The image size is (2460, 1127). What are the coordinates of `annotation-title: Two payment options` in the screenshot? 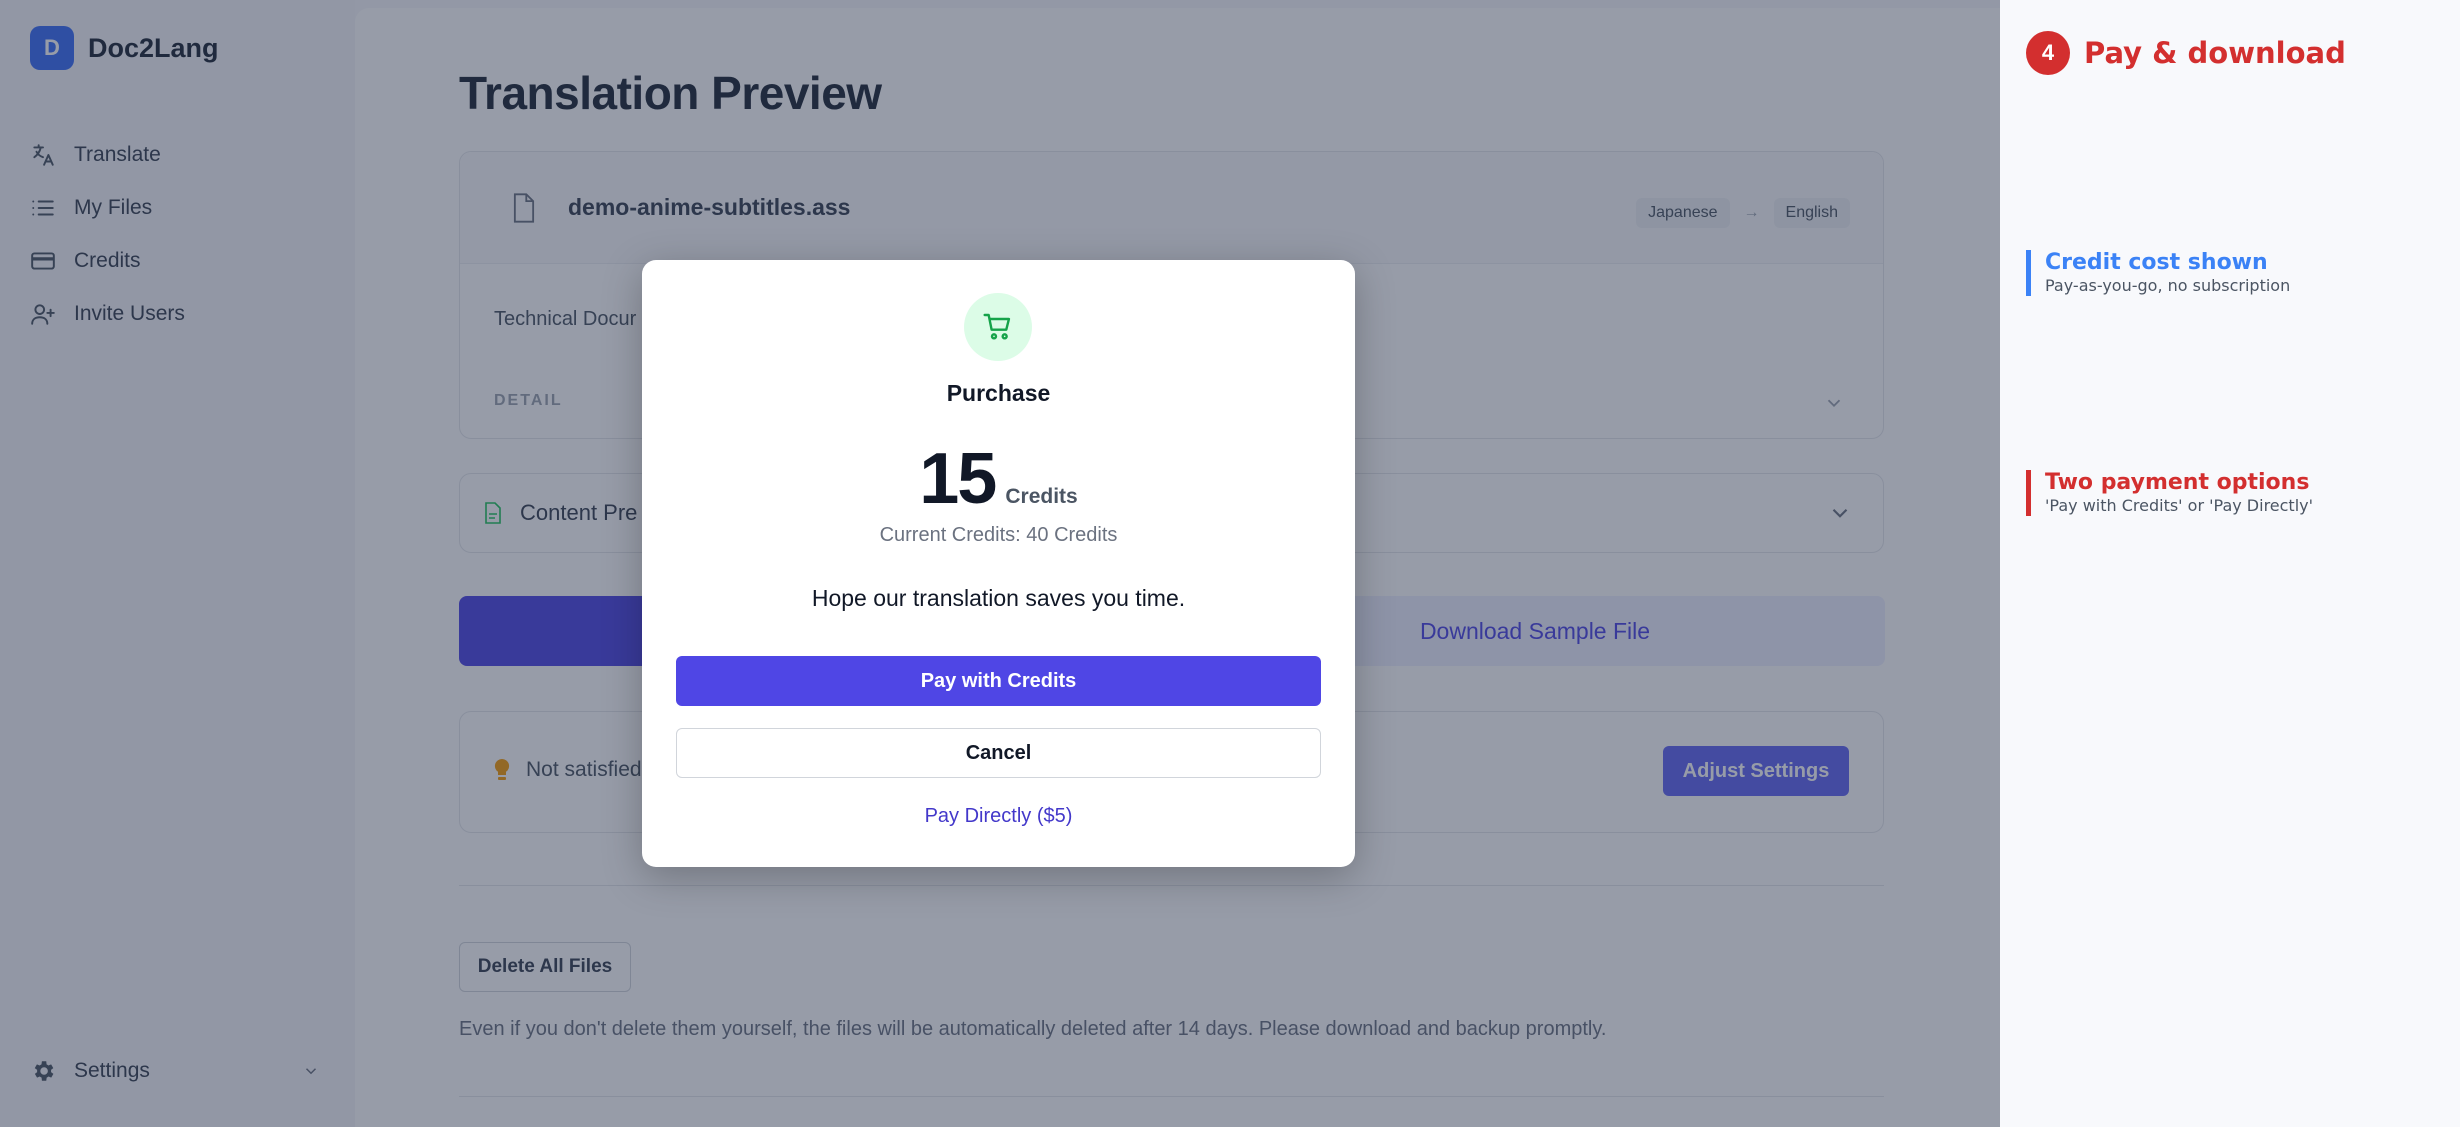 It's located at (2177, 482).